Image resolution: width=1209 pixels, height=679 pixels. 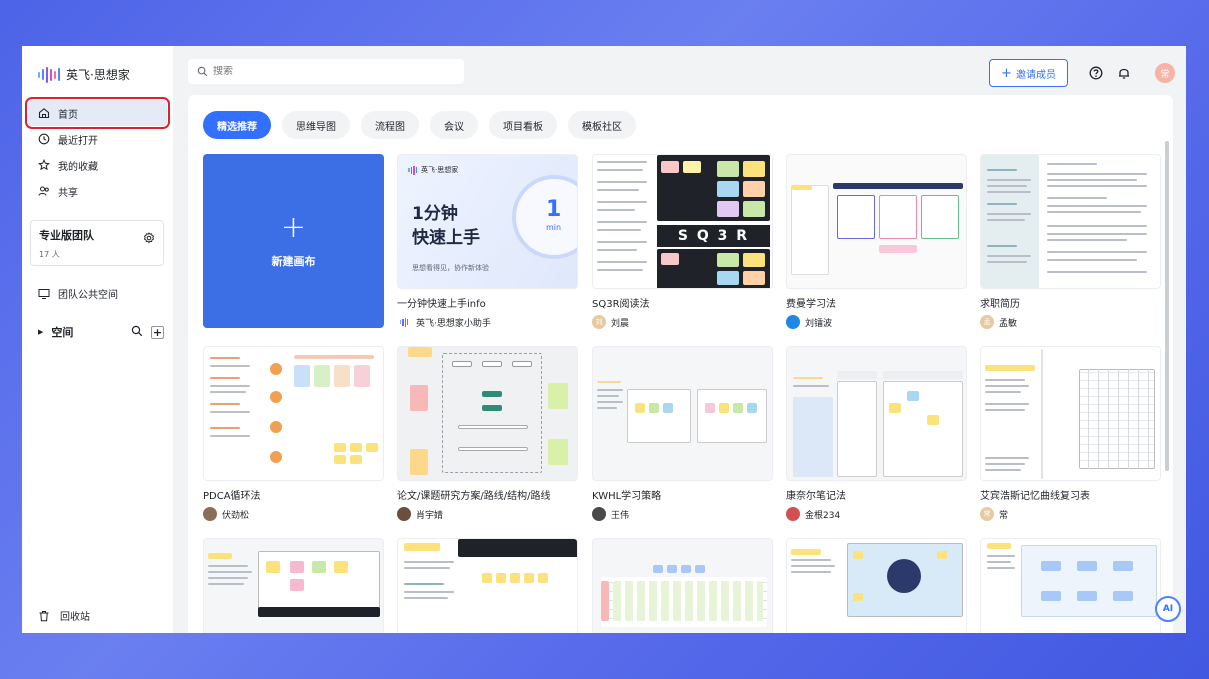 What do you see at coordinates (682, 322) in the screenshot?
I see `template-author: 刘 刘晨` at bounding box center [682, 322].